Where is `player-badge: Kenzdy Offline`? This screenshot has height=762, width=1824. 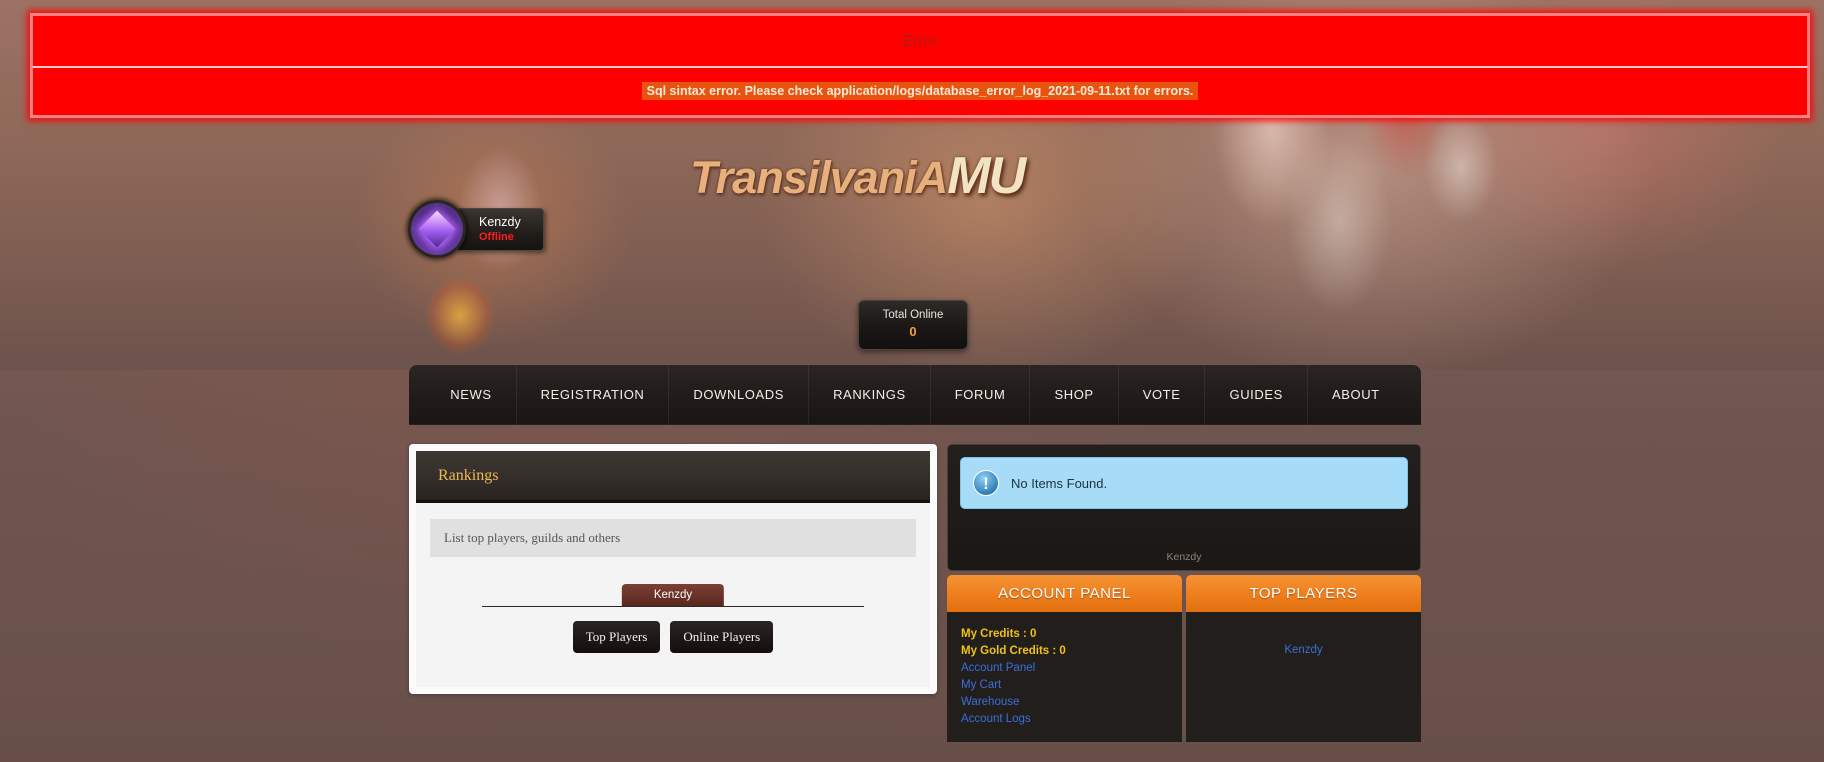 player-badge: Kenzdy Offline is located at coordinates (476, 229).